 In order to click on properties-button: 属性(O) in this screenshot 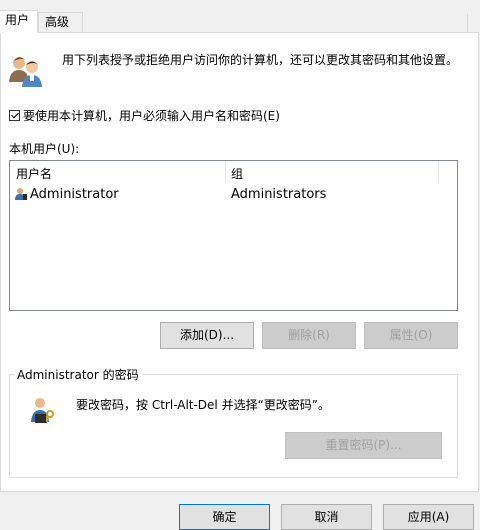, I will do `click(411, 335)`.